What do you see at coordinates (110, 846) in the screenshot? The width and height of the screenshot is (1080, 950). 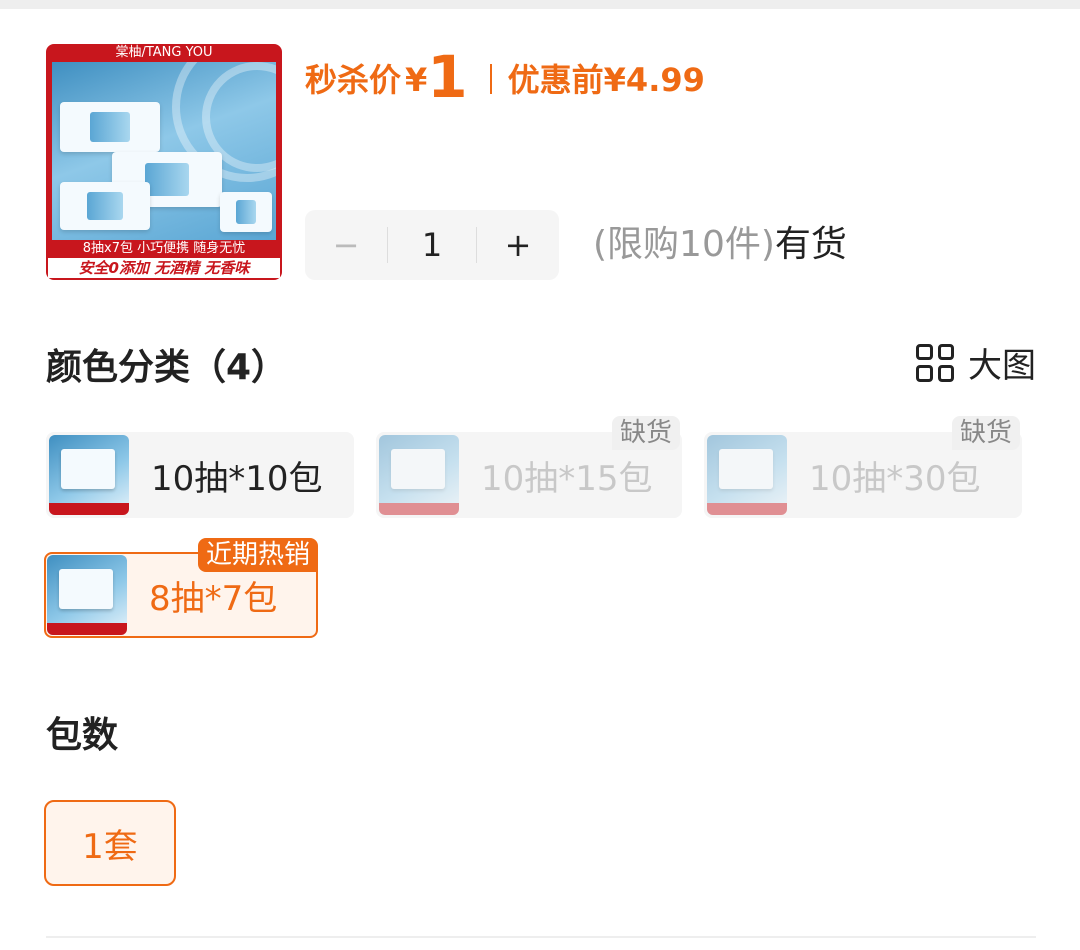 I see `pack-option-label: 1套` at bounding box center [110, 846].